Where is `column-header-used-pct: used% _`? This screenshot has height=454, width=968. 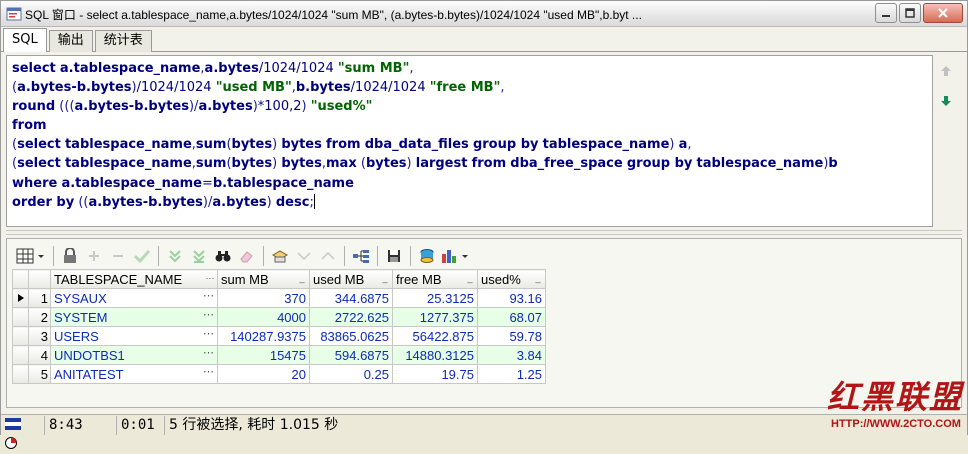 column-header-used-pct: used% _ is located at coordinates (511, 279).